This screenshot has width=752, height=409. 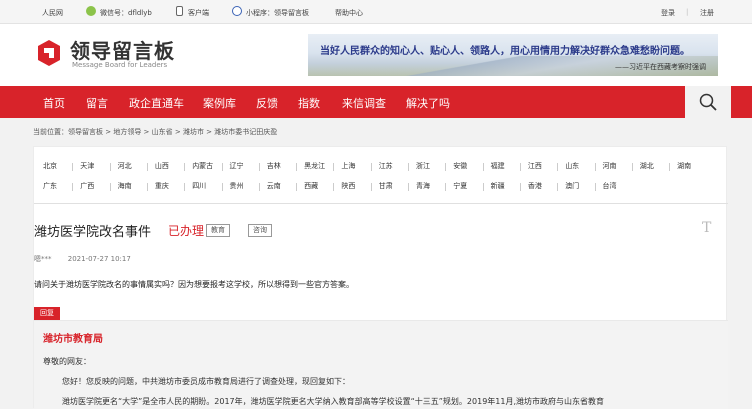 I want to click on reply-greeting: 尊敬的网友：, so click(x=67, y=361).